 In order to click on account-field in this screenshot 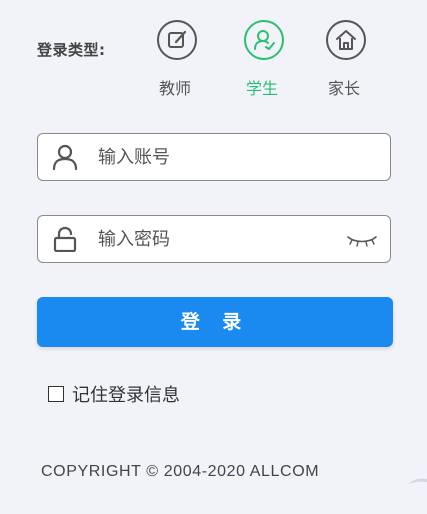, I will do `click(214, 157)`.